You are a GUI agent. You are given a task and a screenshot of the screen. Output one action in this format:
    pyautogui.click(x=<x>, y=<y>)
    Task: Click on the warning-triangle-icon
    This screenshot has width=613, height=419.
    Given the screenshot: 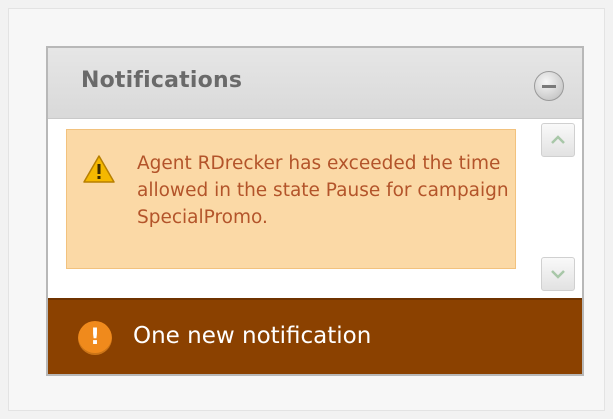 What is the action you would take?
    pyautogui.click(x=99, y=169)
    